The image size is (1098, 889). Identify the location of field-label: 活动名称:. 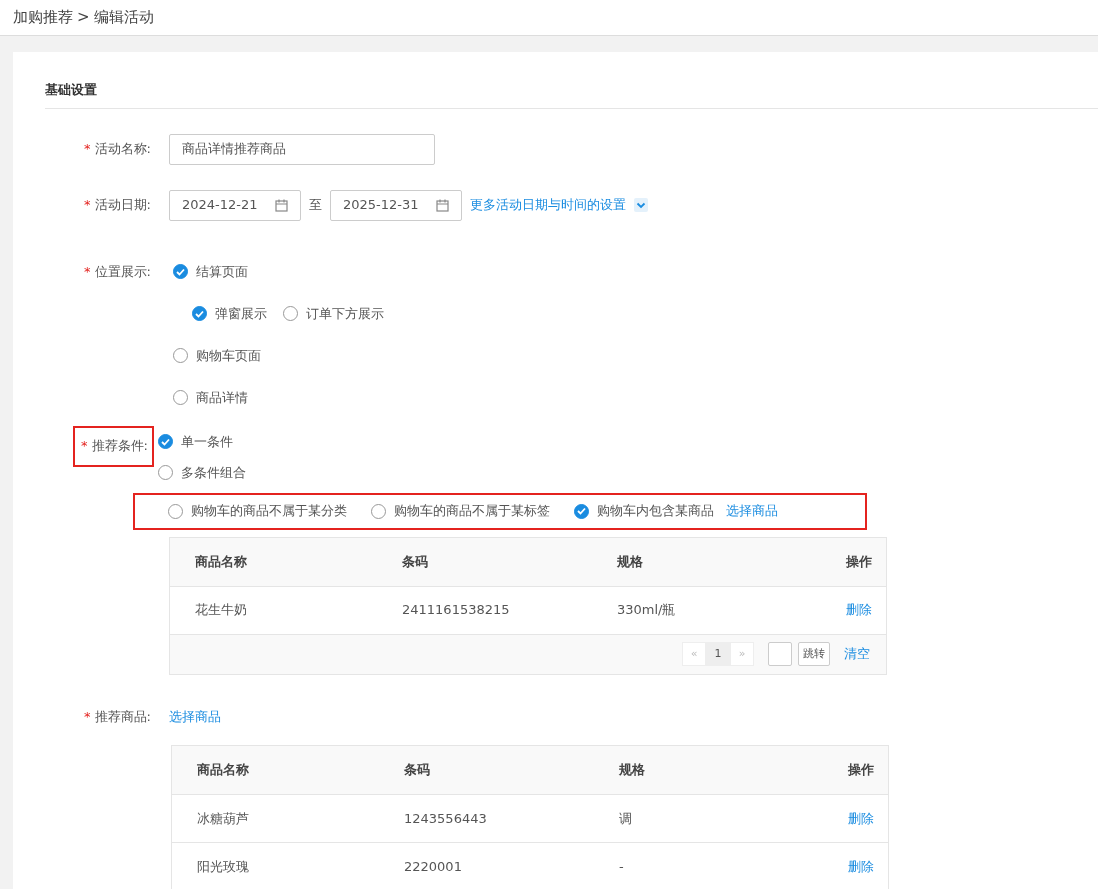
(122, 149).